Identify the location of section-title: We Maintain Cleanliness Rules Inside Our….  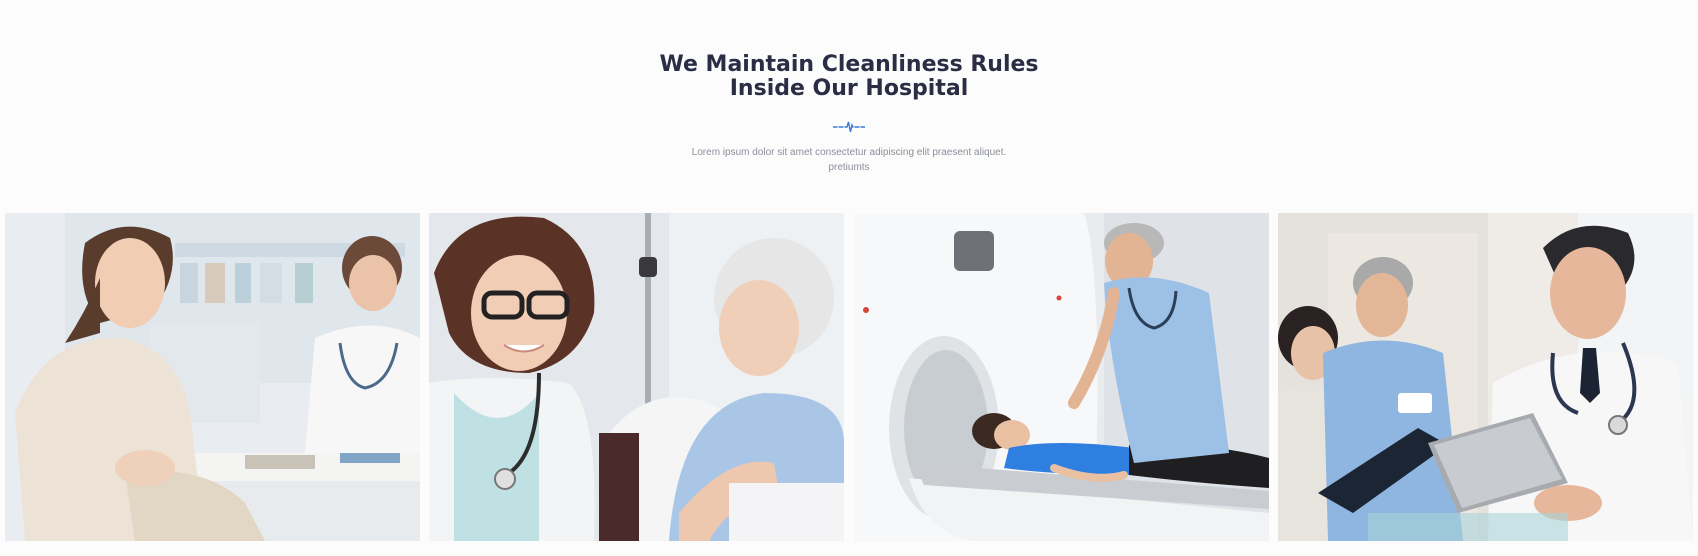
(849, 77).